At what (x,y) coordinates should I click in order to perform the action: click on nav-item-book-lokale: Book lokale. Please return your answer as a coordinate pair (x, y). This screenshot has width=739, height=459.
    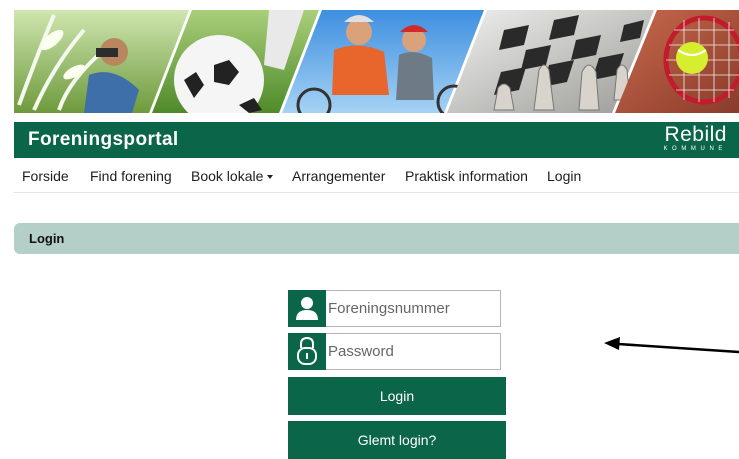
    Looking at the image, I should click on (232, 176).